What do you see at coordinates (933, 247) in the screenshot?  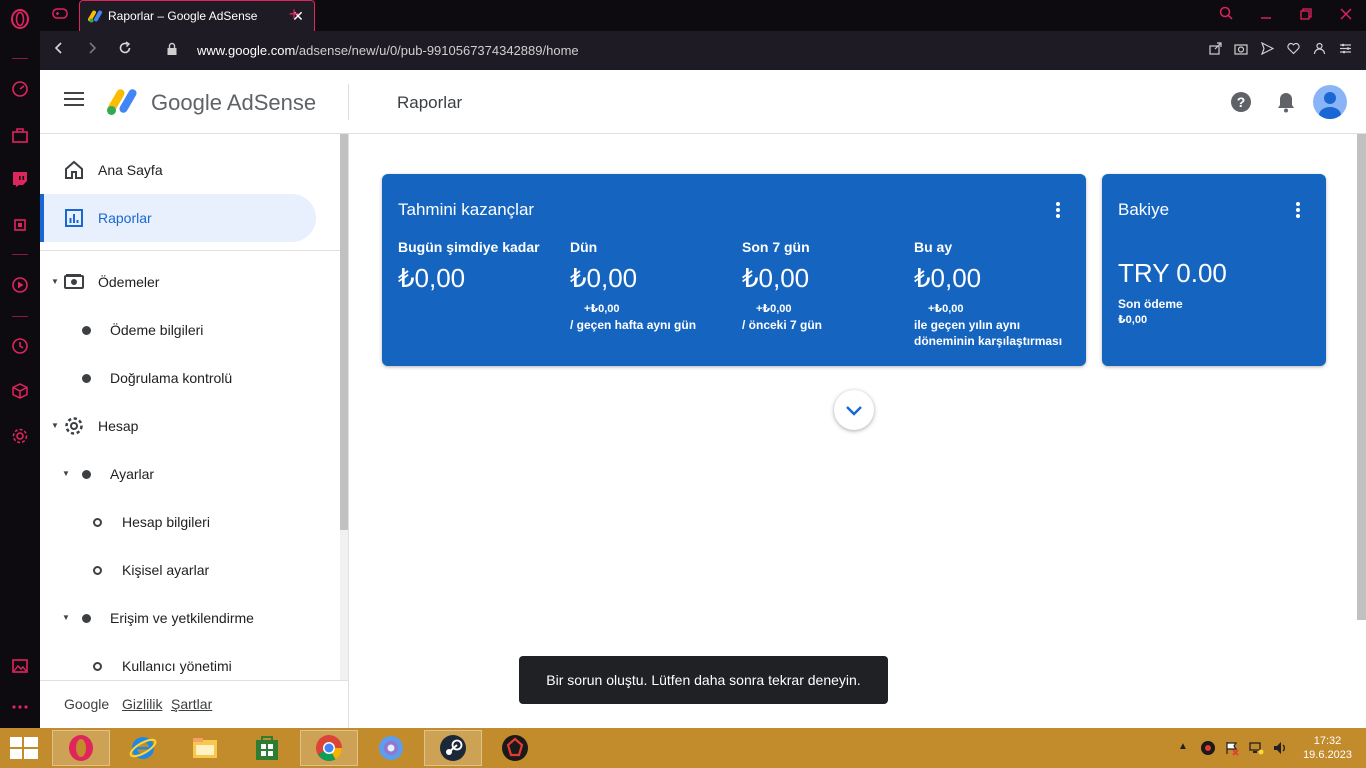 I see `metric-label: Bu ay` at bounding box center [933, 247].